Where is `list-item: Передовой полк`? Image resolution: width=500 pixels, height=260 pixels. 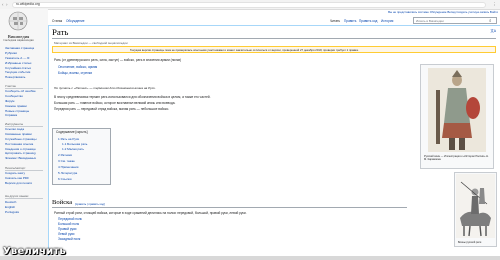
list-item: Передовой полк is located at coordinates (70, 219).